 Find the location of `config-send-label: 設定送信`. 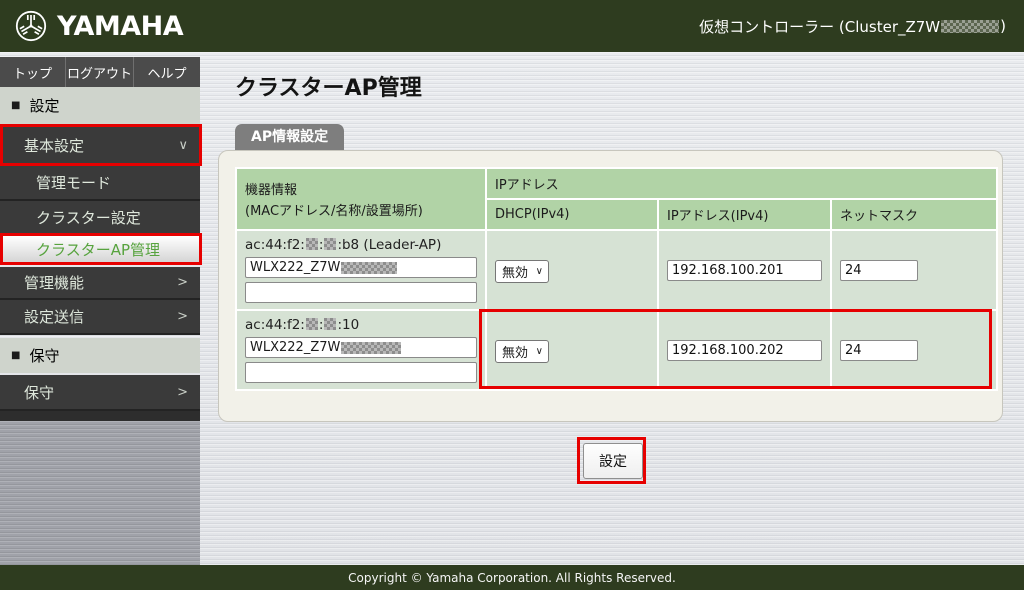

config-send-label: 設定送信 is located at coordinates (54, 317).